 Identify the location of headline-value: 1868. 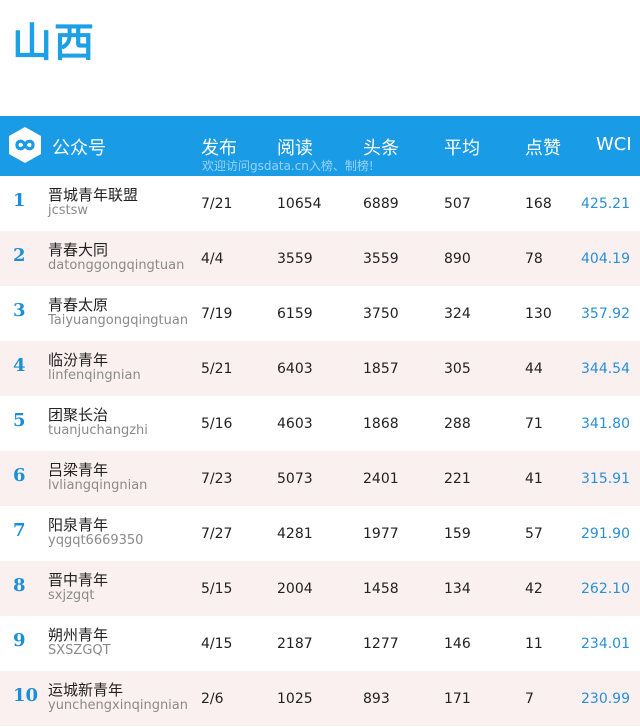
(381, 424).